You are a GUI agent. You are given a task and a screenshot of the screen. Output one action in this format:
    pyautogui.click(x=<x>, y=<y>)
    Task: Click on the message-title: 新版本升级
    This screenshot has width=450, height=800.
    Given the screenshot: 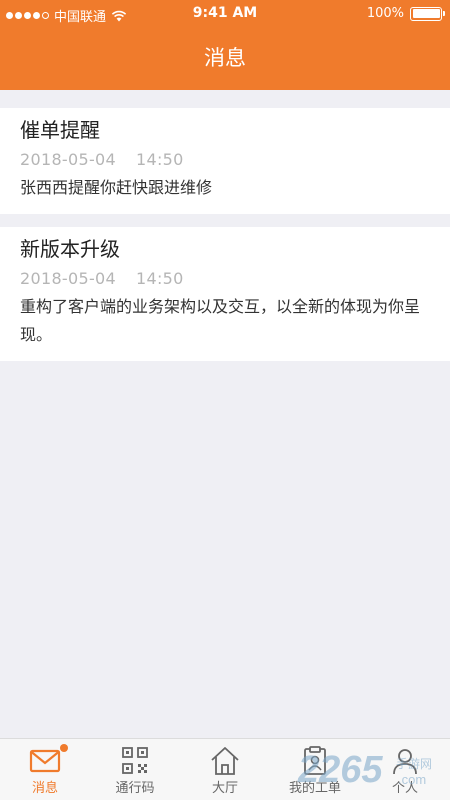 What is the action you would take?
    pyautogui.click(x=70, y=249)
    